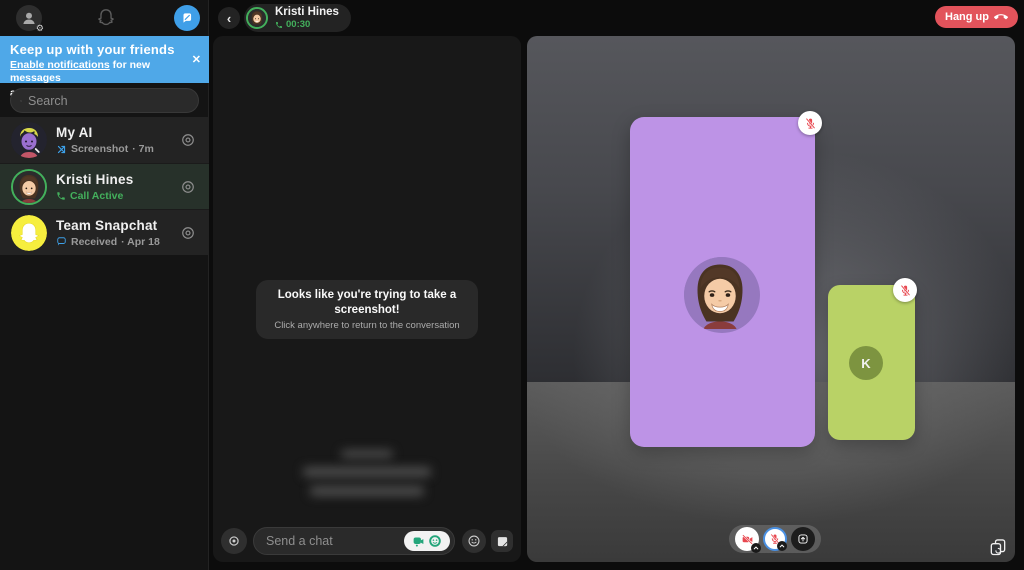 The image size is (1024, 570). Describe the element at coordinates (29, 232) in the screenshot. I see `team-snapchat-avatar` at that location.